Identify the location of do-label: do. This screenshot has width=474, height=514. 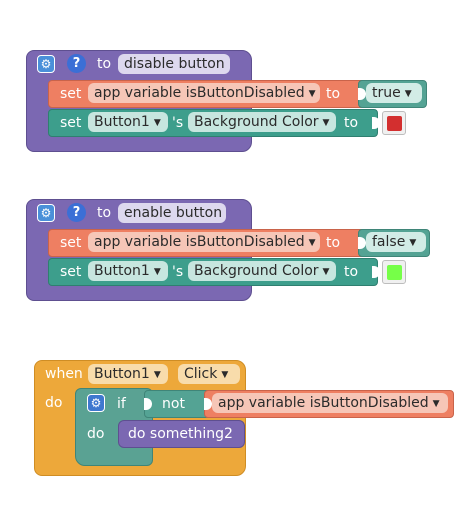
(54, 403).